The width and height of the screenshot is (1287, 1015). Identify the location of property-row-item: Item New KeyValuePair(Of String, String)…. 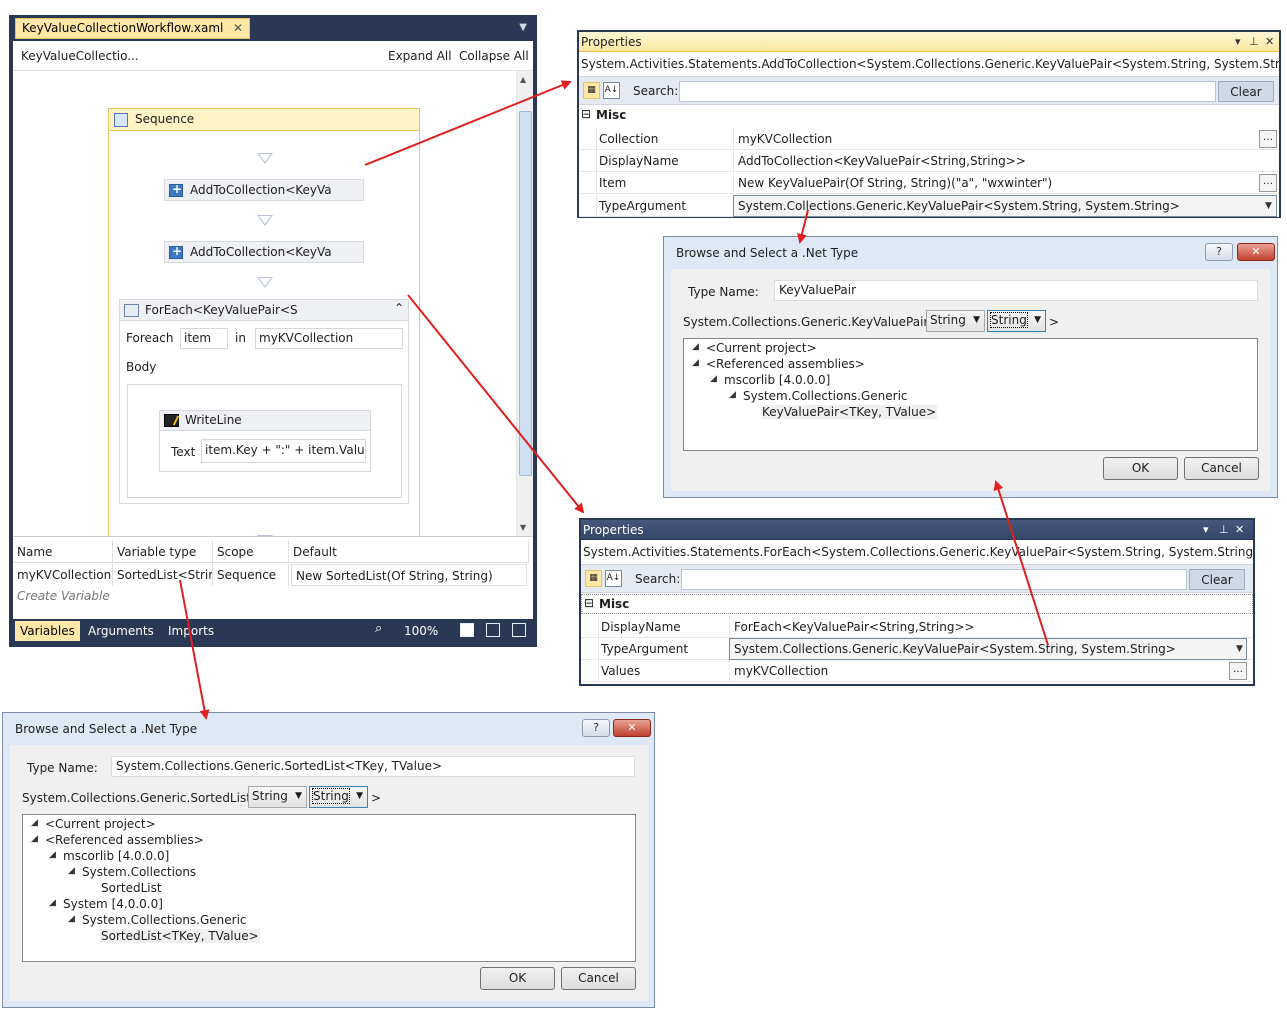
(929, 183).